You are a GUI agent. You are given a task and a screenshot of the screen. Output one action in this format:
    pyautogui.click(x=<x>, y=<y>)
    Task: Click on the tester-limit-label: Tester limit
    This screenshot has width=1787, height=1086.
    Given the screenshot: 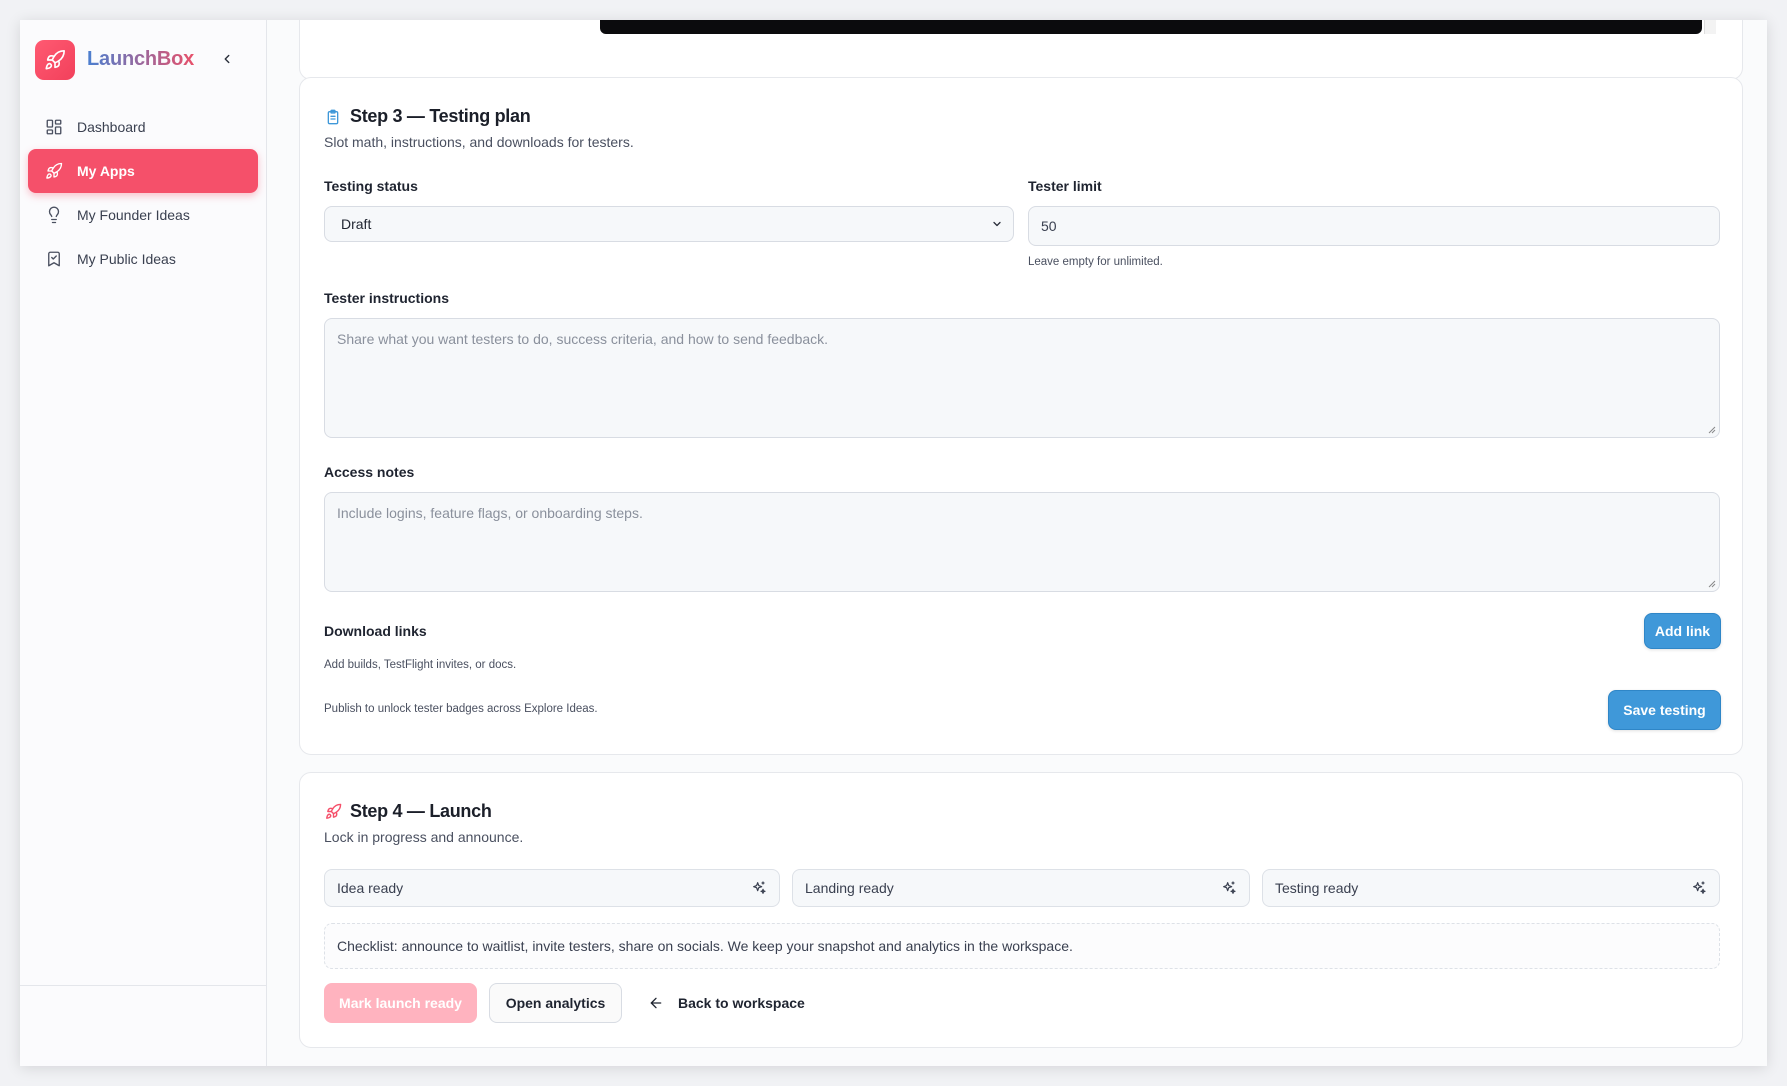 What is the action you would take?
    pyautogui.click(x=1065, y=186)
    